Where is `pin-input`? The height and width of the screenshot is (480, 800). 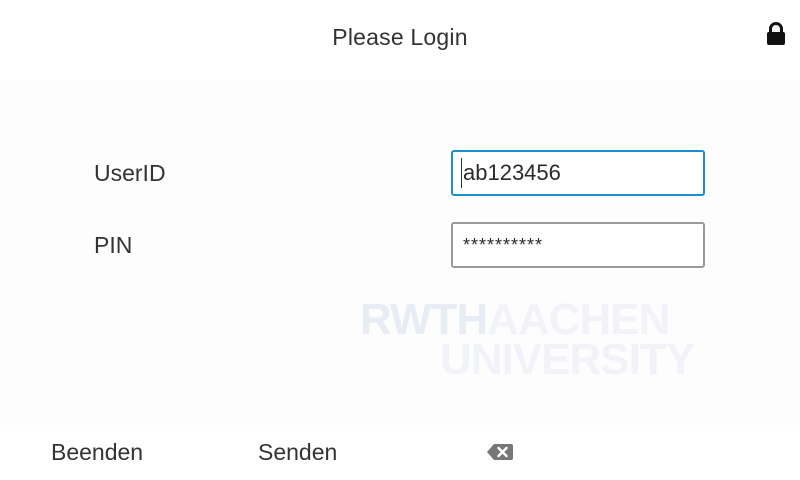 pin-input is located at coordinates (578, 245).